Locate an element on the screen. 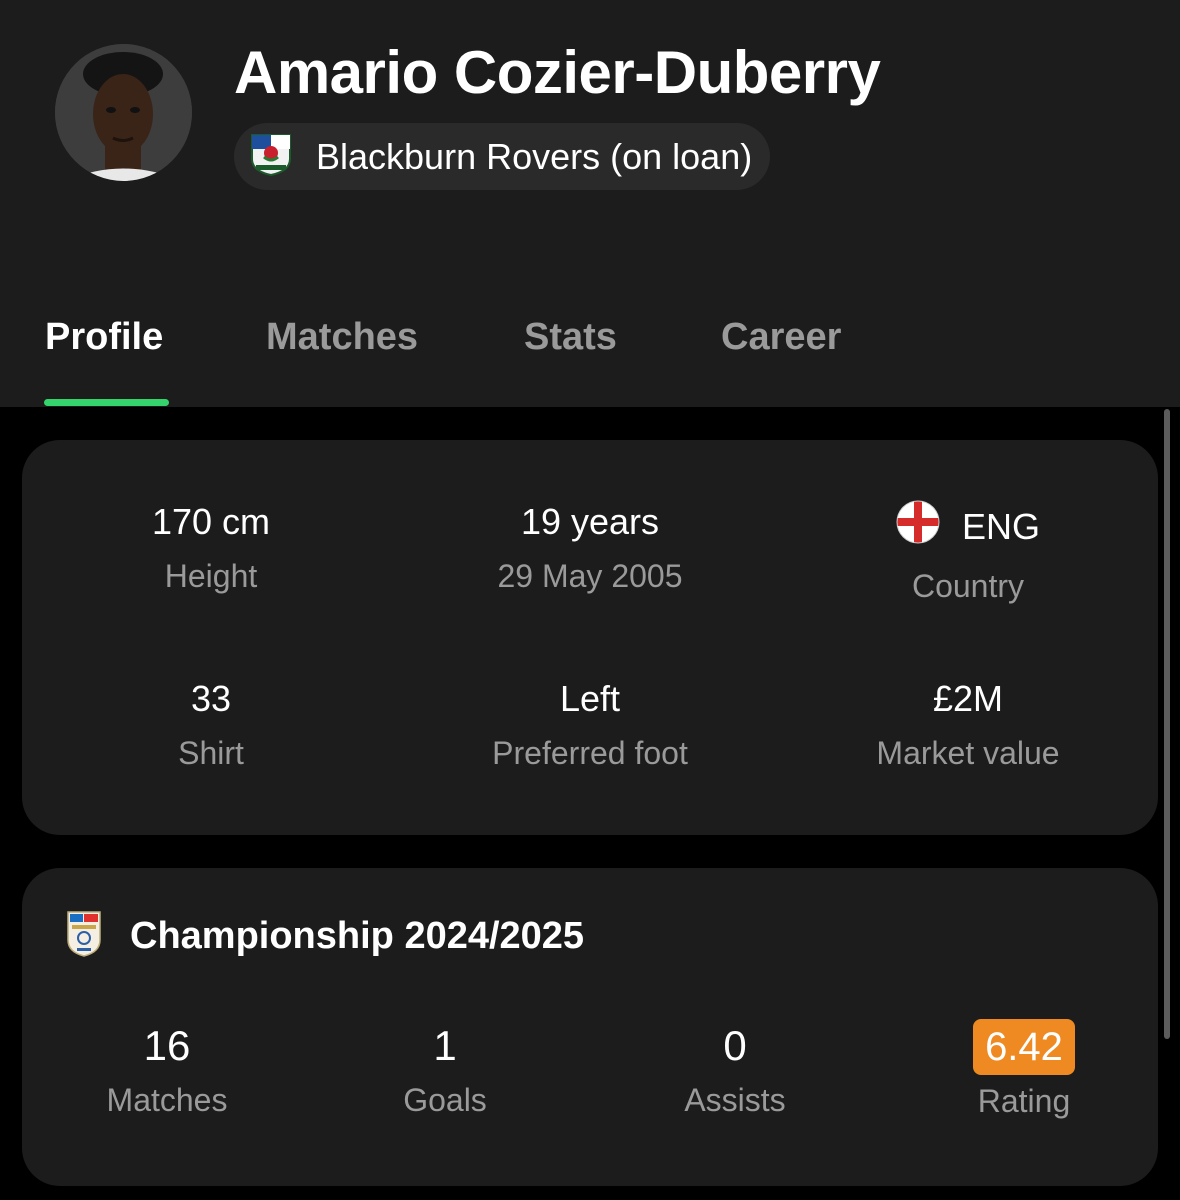 The height and width of the screenshot is (1200, 1180). matches-stat: 16 Matches is located at coordinates (167, 1068).